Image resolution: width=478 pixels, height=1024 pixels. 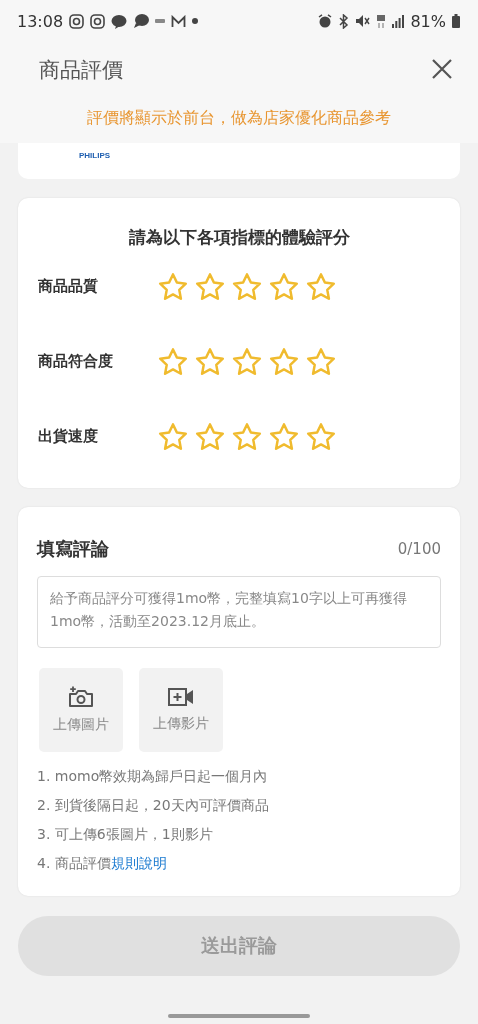 I want to click on rule-text: 2. 到貨後隔日起，20天內可評價商品, so click(x=153, y=805).